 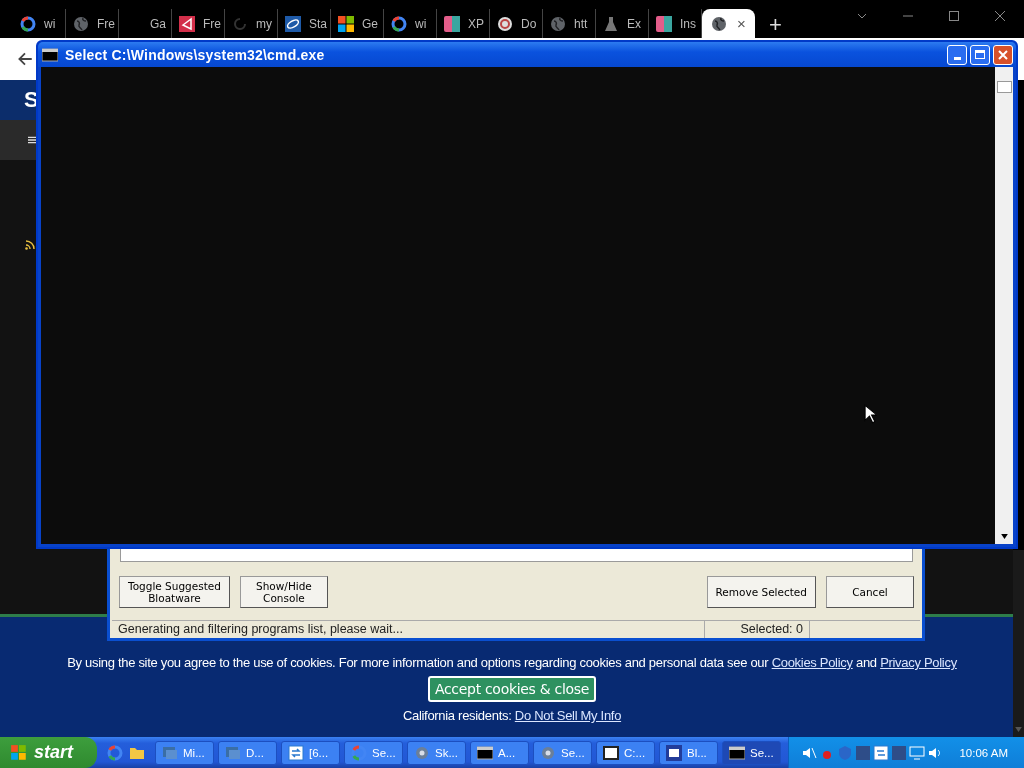 I want to click on link: Do Not Sell My Info, so click(x=568, y=715).